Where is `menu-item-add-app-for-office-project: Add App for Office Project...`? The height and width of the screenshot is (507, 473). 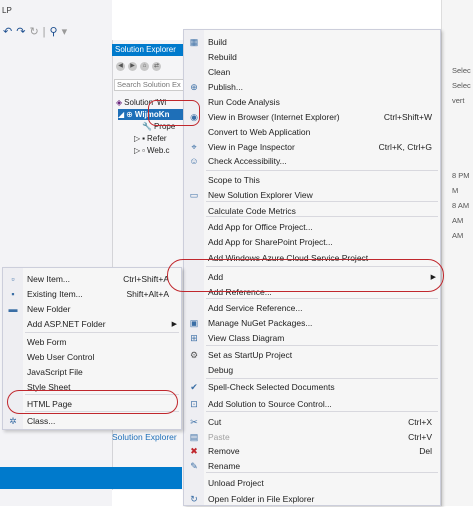
menu-item-add-app-for-office-project: Add App for Office Project... is located at coordinates (312, 227).